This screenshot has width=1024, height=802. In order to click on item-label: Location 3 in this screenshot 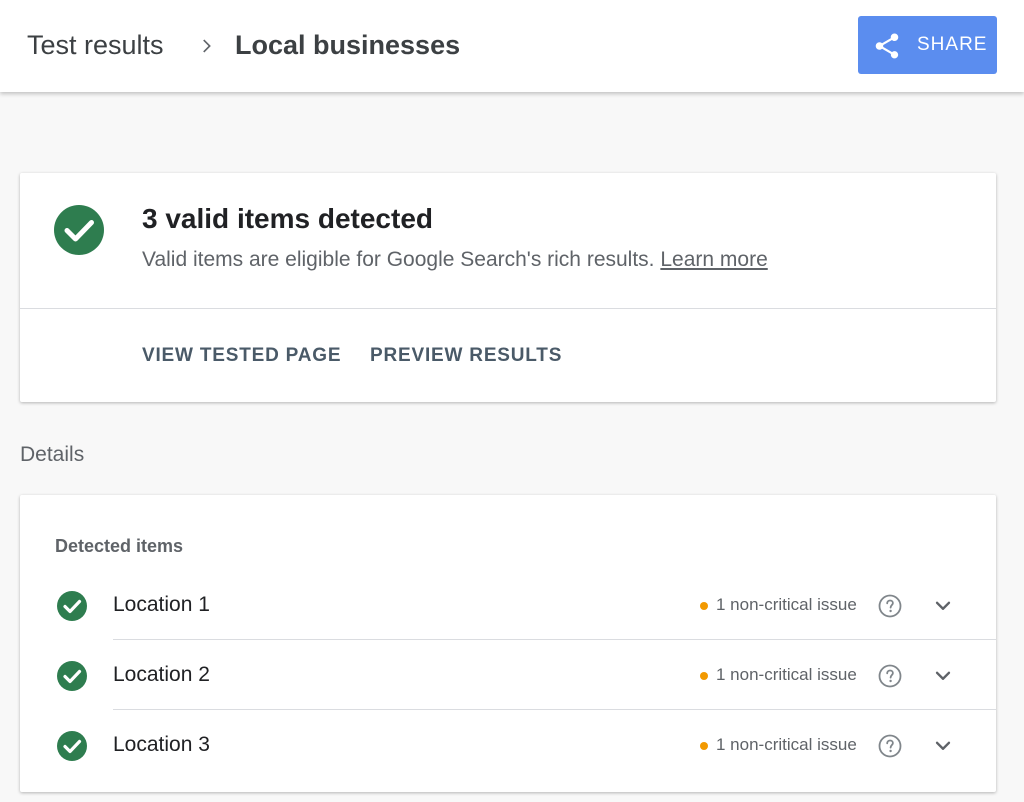, I will do `click(161, 744)`.